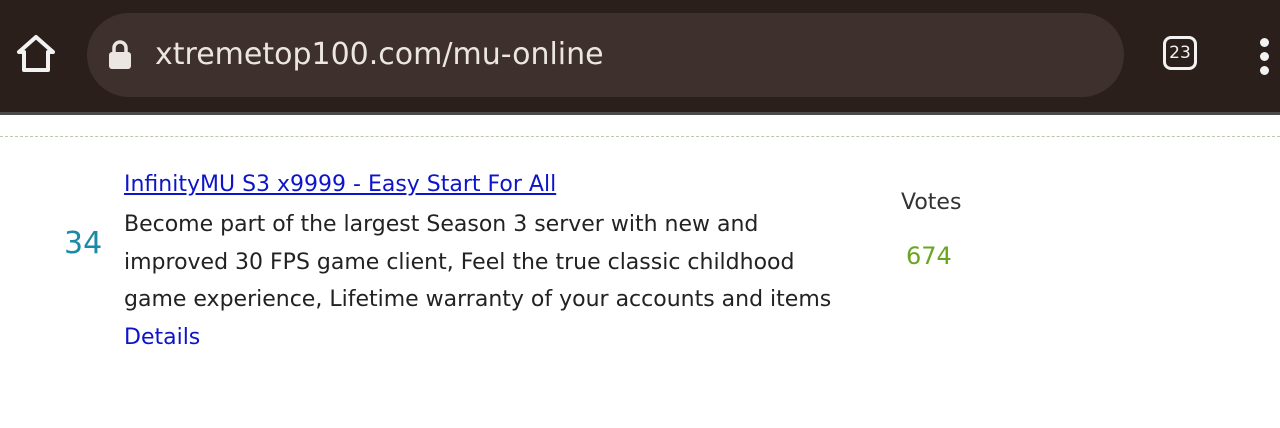  What do you see at coordinates (340, 185) in the screenshot?
I see `server-title-link: InfinityMU S3 x9999 - Easy Start For All` at bounding box center [340, 185].